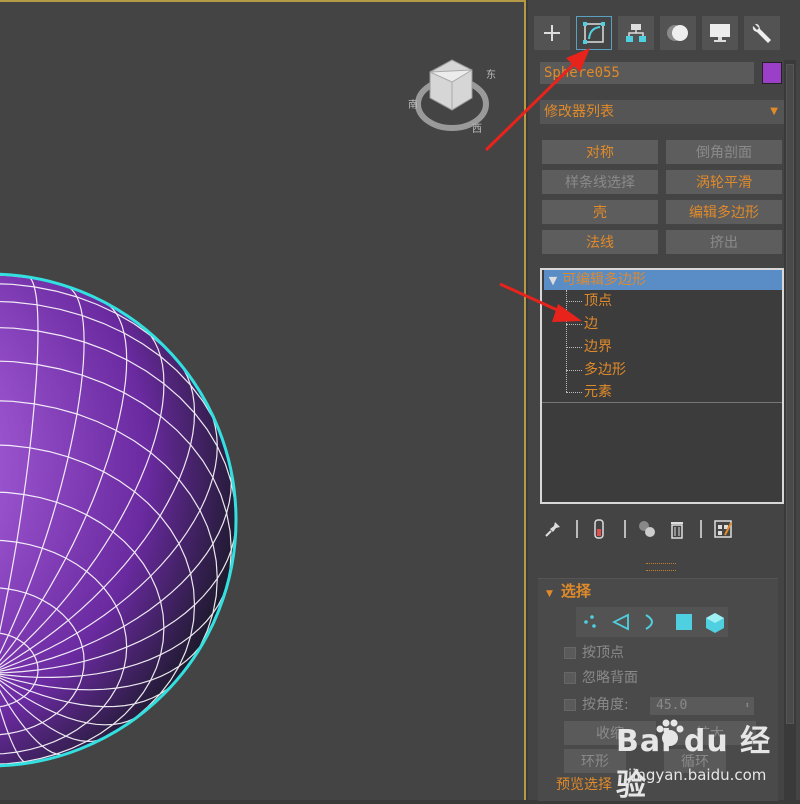 This screenshot has width=800, height=804. I want to click on panel-scrollbar, so click(790, 430).